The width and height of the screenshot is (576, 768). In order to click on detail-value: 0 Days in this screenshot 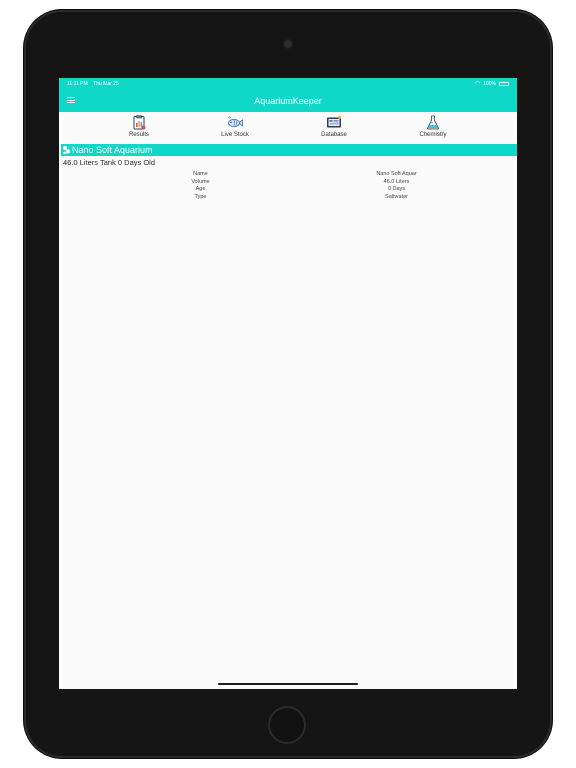, I will do `click(396, 189)`.